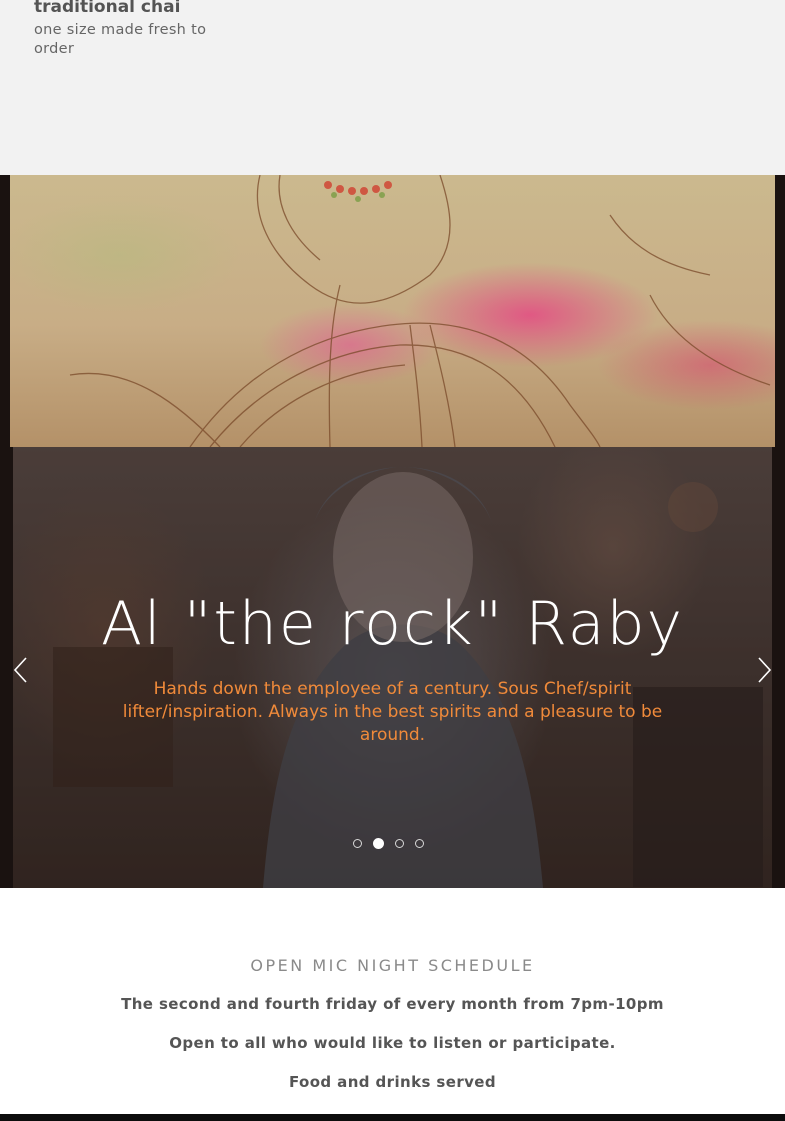  I want to click on schedule-heading: OPEN MIC NIGHT SCHEDULE, so click(392, 965).